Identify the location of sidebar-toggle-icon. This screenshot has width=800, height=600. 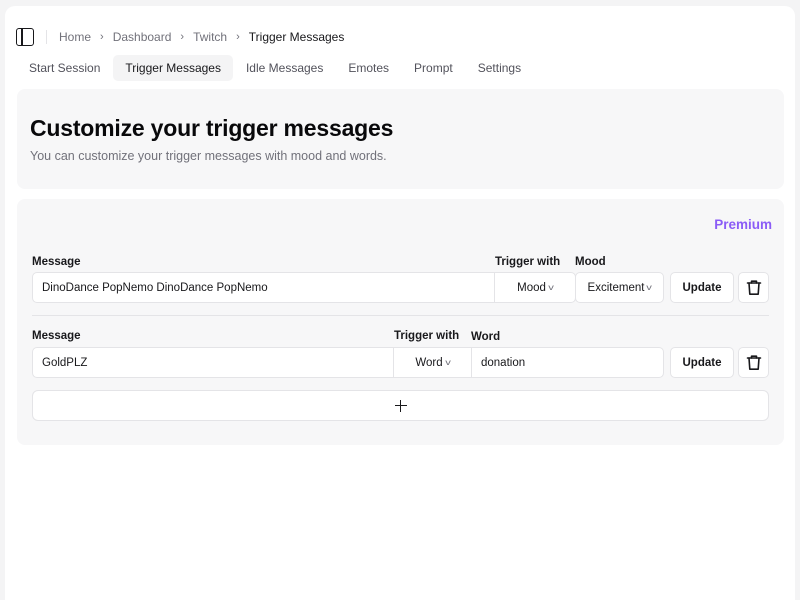
(25, 37).